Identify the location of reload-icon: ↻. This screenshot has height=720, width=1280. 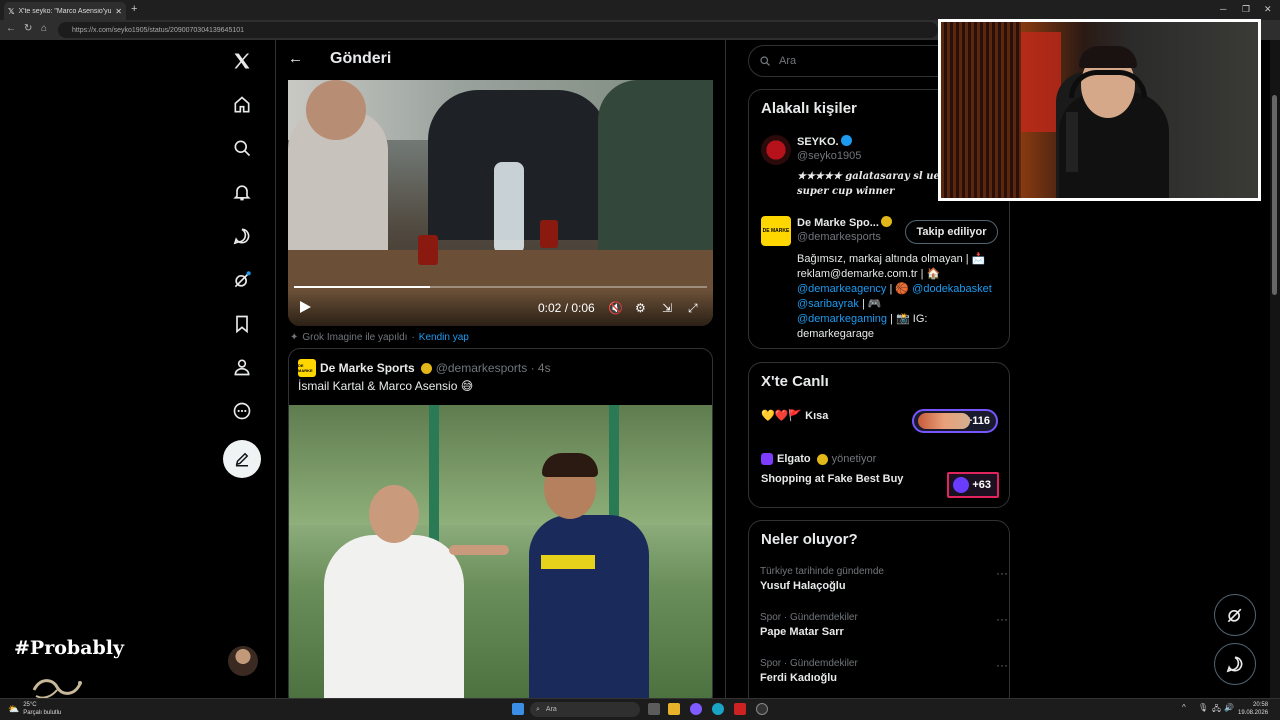
(28, 28).